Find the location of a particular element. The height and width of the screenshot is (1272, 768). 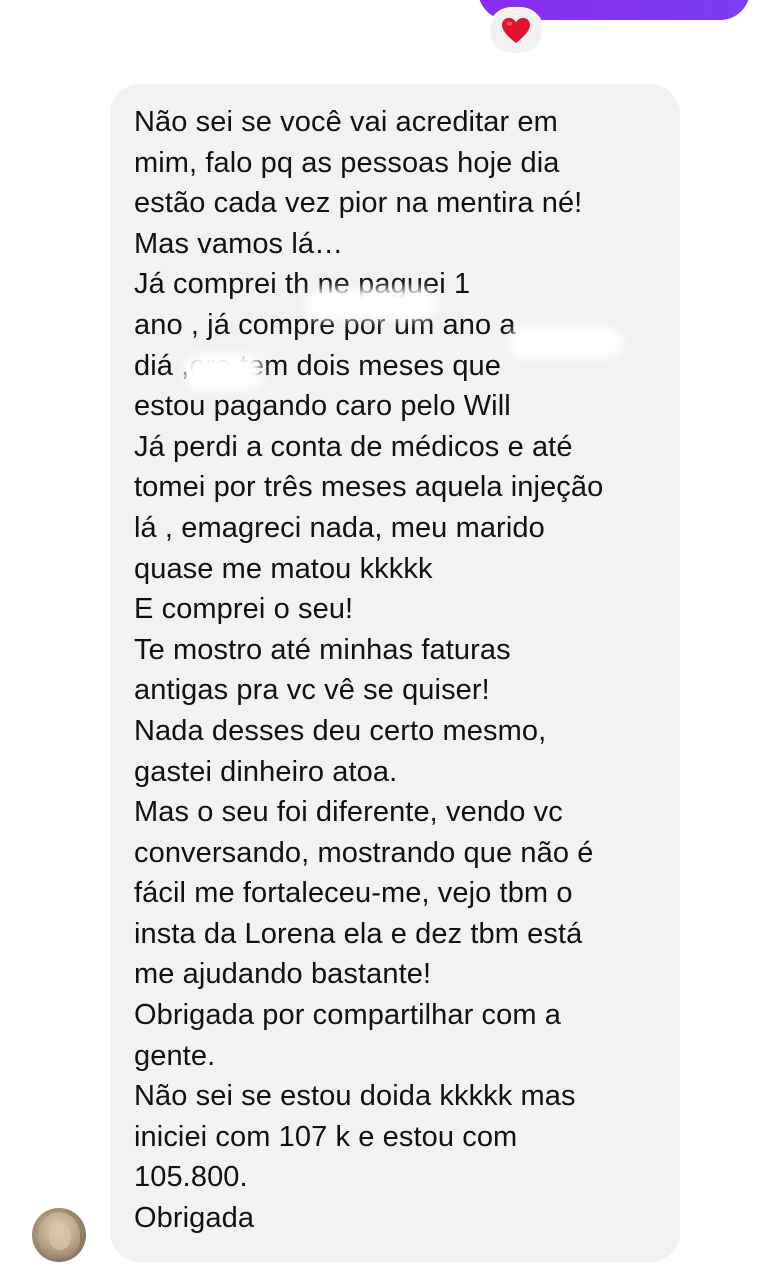

message-line: Mas o seu foi diferente, vendo vc is located at coordinates (348, 812).